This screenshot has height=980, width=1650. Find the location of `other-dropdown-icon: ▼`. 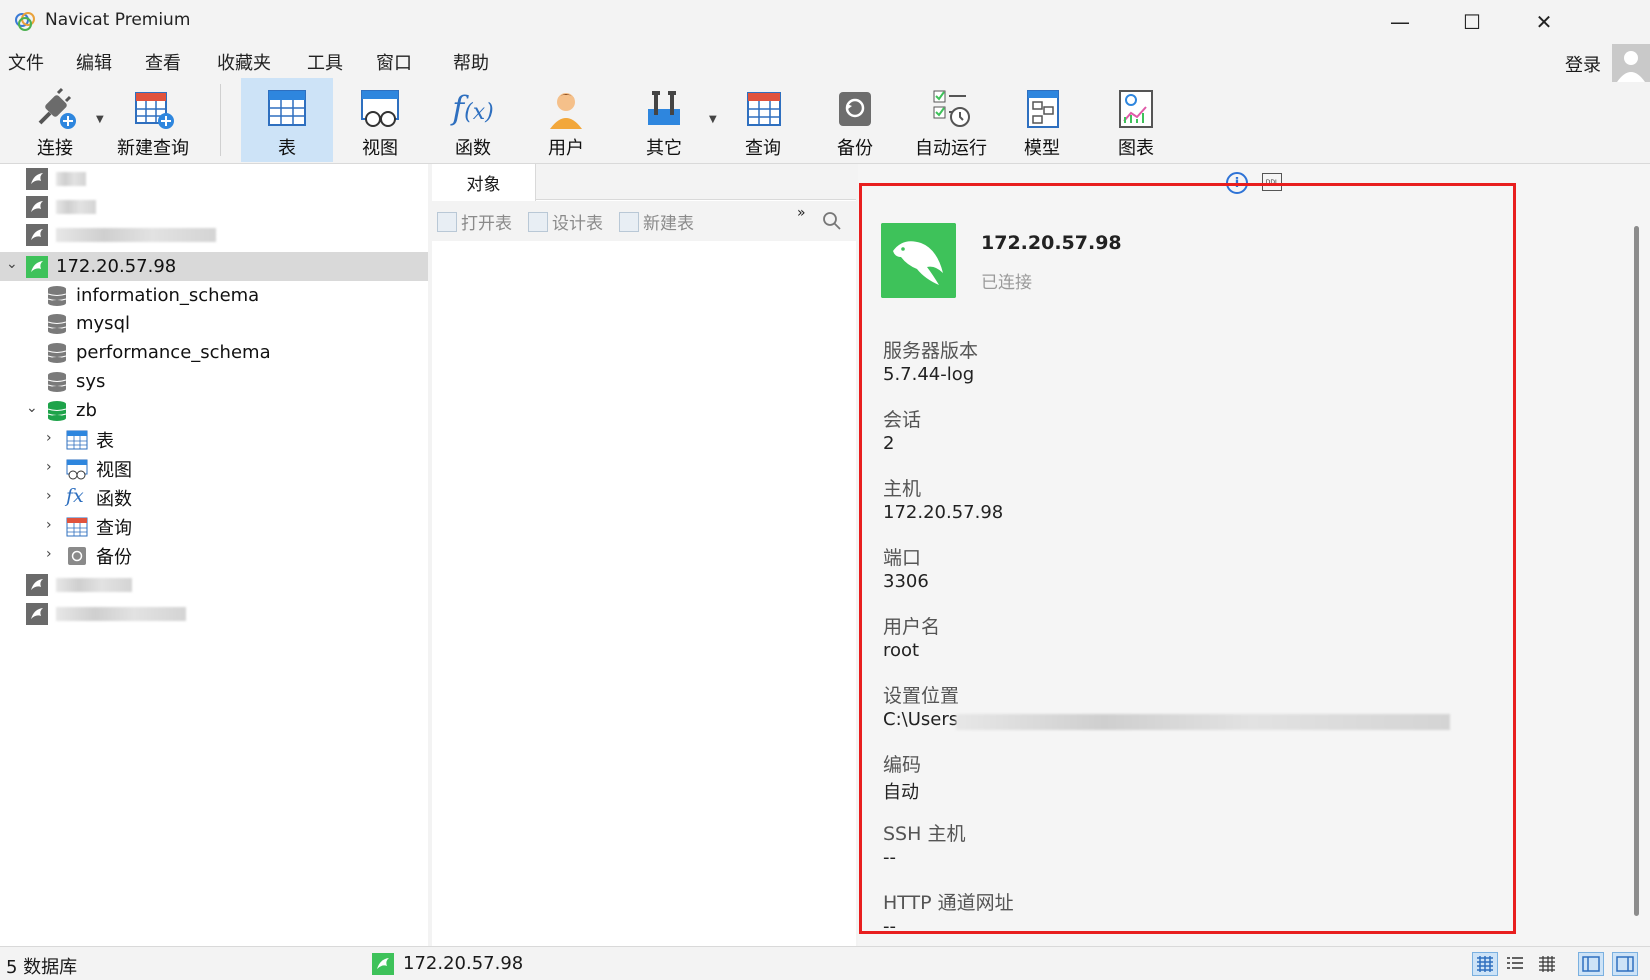

other-dropdown-icon: ▼ is located at coordinates (713, 119).